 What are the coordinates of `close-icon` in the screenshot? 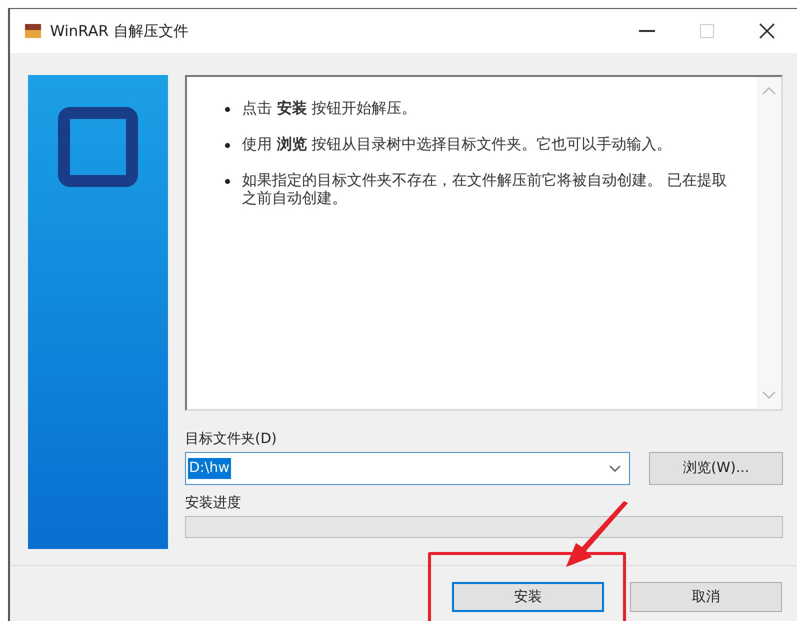 It's located at (767, 31).